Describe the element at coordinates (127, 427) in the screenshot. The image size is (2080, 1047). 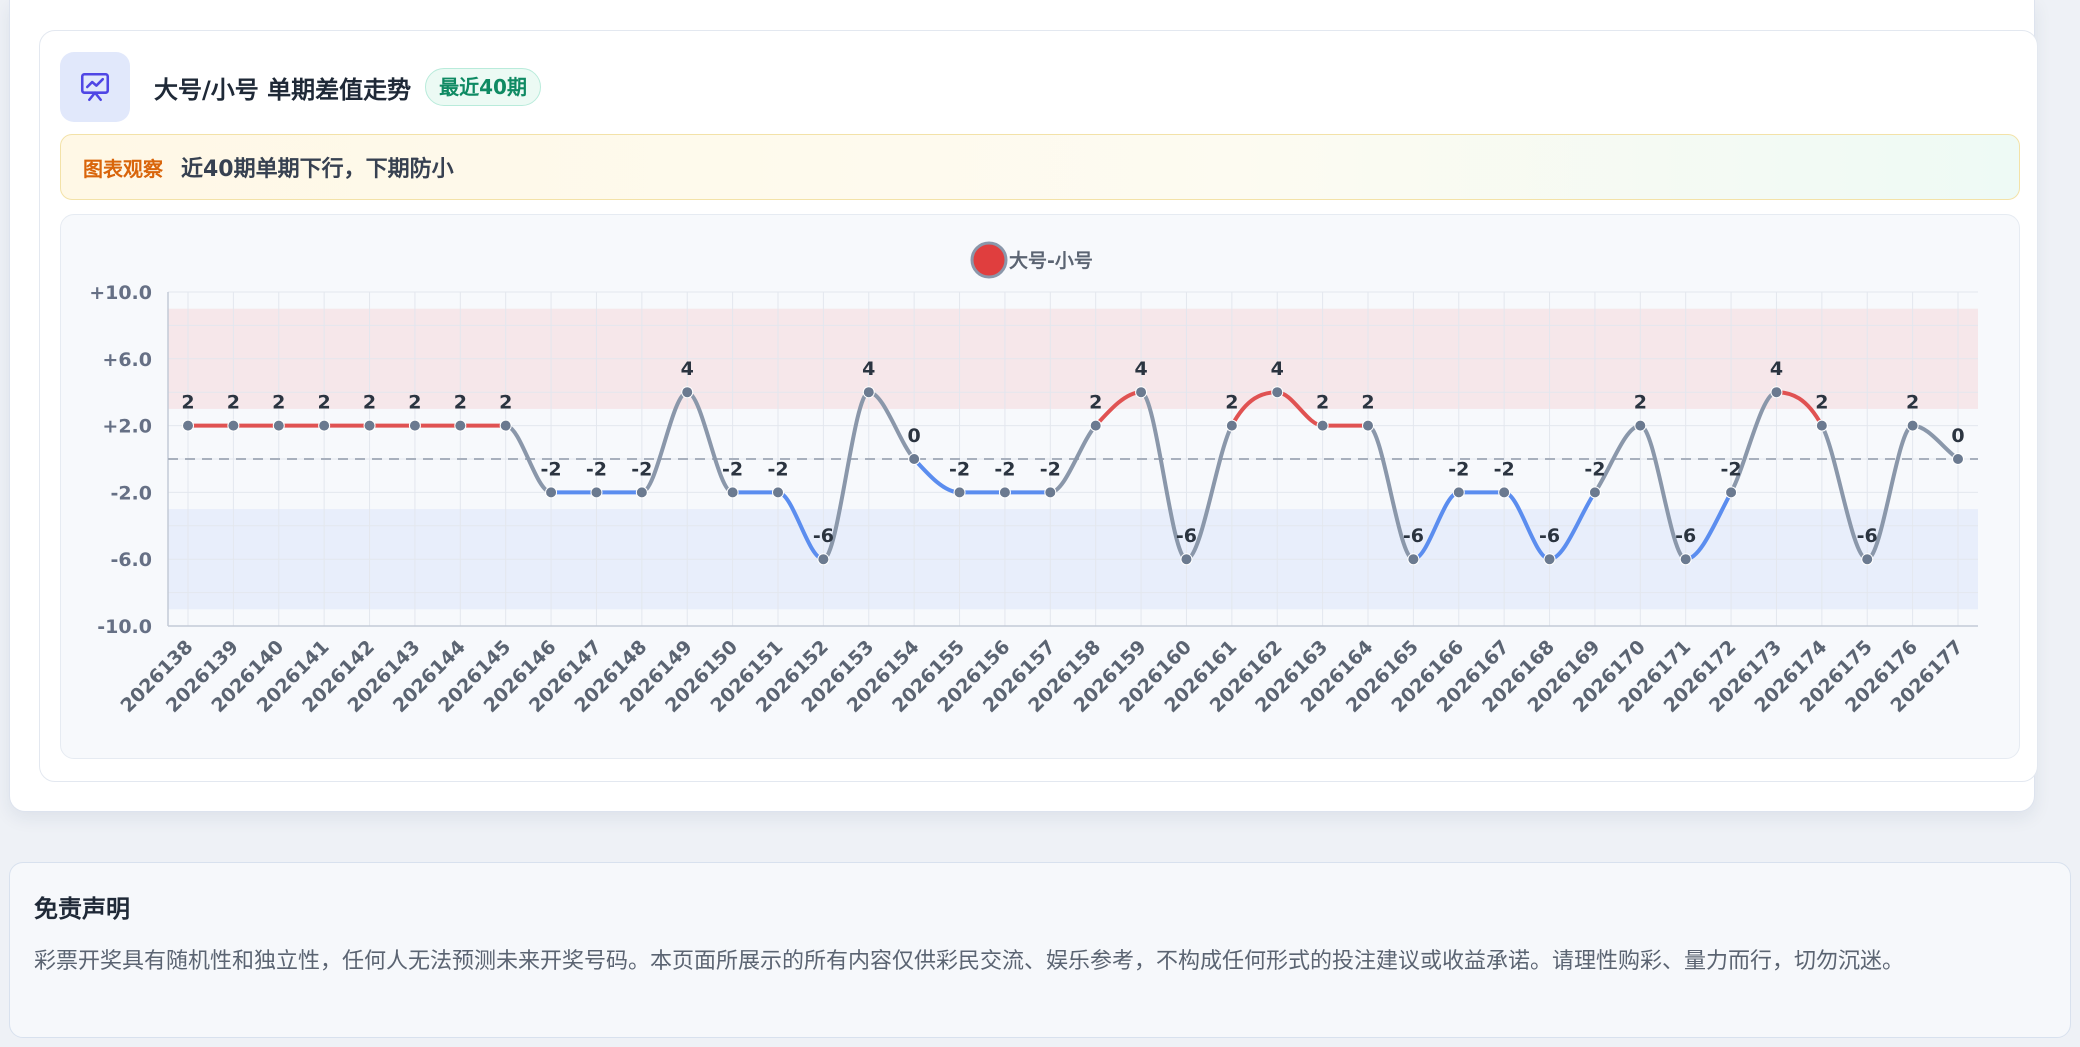
I see `y-tick-label: +2.0` at that location.